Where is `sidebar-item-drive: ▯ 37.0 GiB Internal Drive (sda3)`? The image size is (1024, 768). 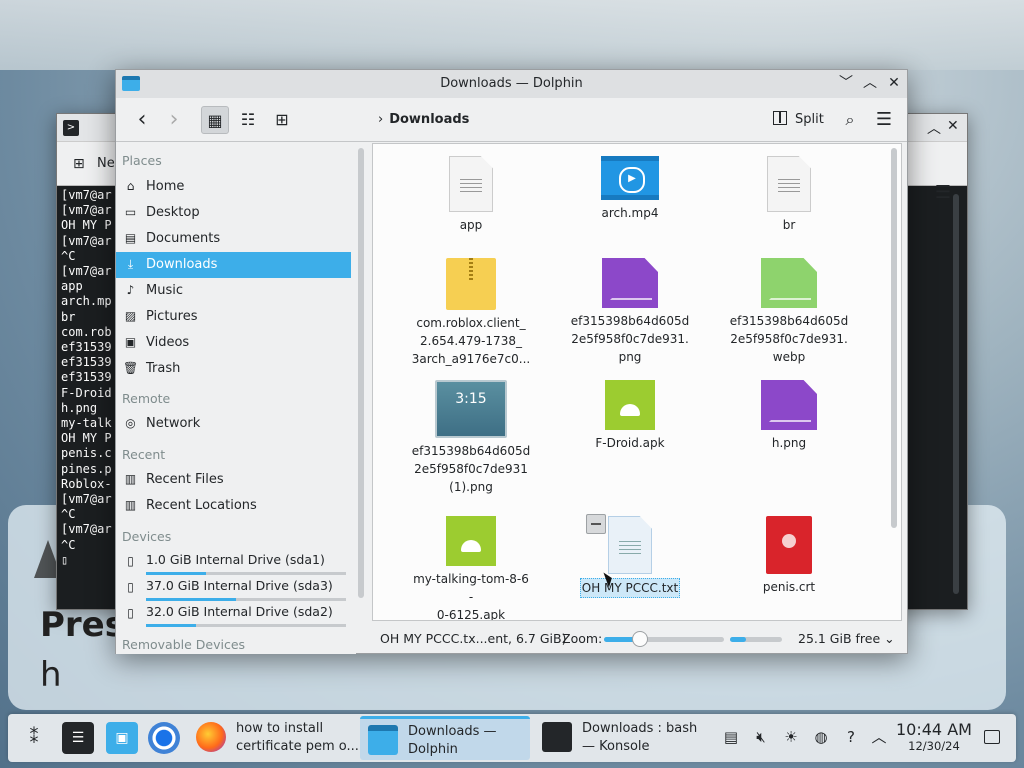 sidebar-item-drive: ▯ 37.0 GiB Internal Drive (sda3) is located at coordinates (233, 588).